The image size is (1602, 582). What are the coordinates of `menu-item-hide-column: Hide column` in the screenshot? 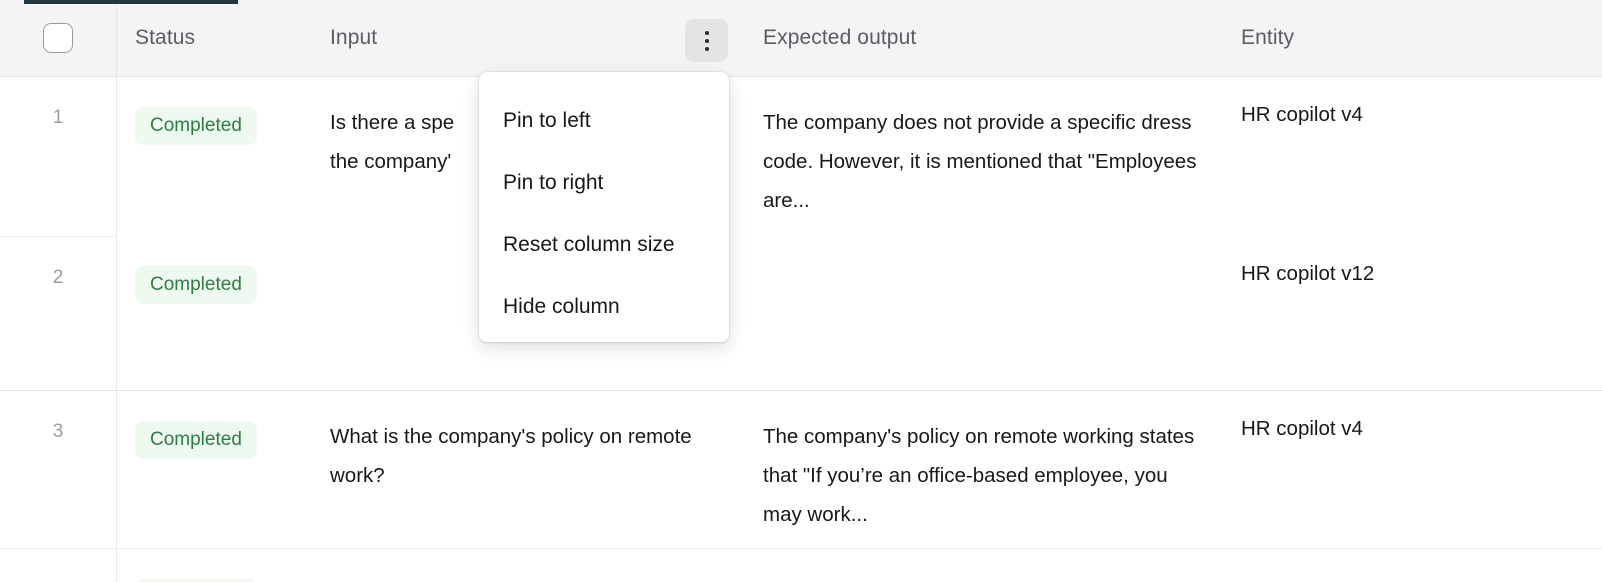 It's located at (604, 307).